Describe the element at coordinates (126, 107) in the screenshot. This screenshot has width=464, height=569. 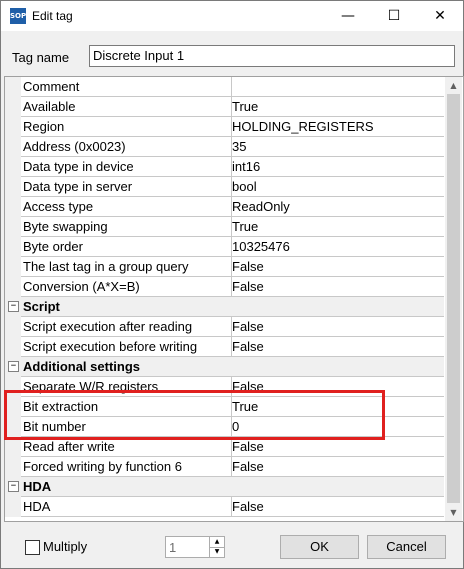
I see `property-name: Available` at that location.